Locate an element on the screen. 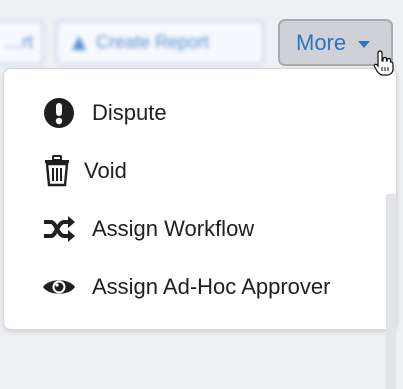 The width and height of the screenshot is (403, 389). menu-item-assign-workflow: Assign Workflow is located at coordinates (194, 229).